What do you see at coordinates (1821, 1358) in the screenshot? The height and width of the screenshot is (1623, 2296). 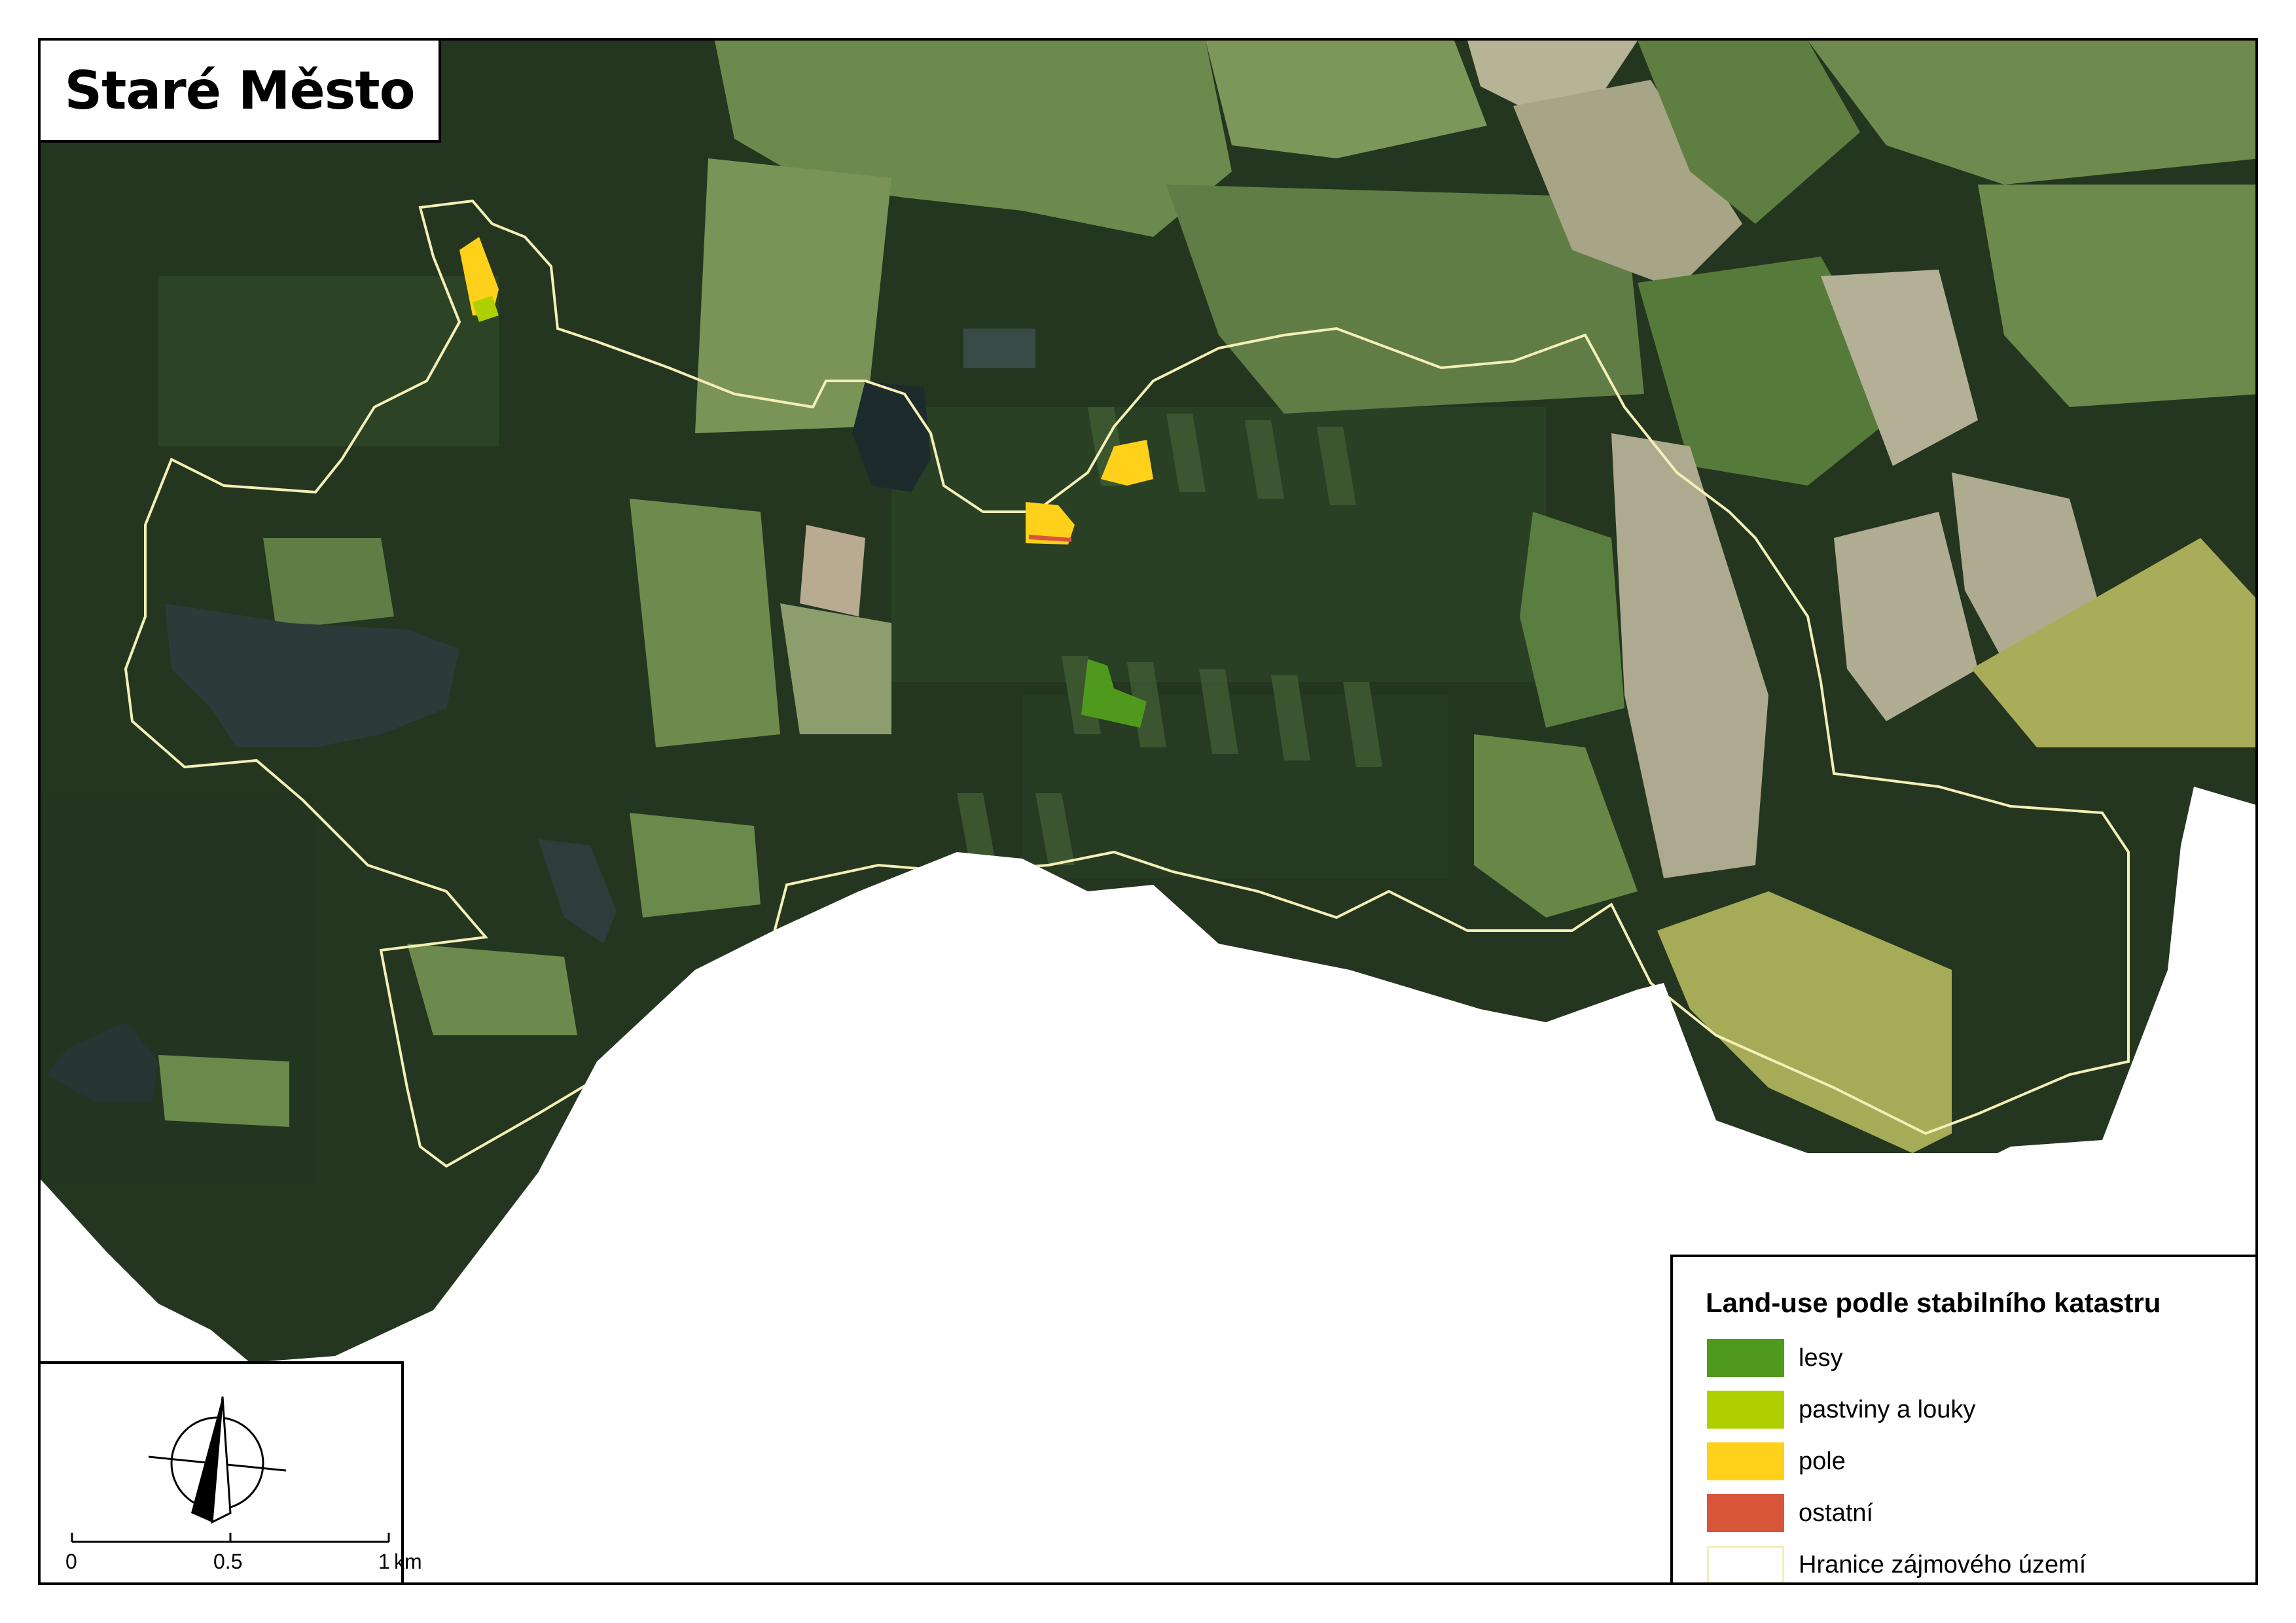 I see `legend-label: lesy` at bounding box center [1821, 1358].